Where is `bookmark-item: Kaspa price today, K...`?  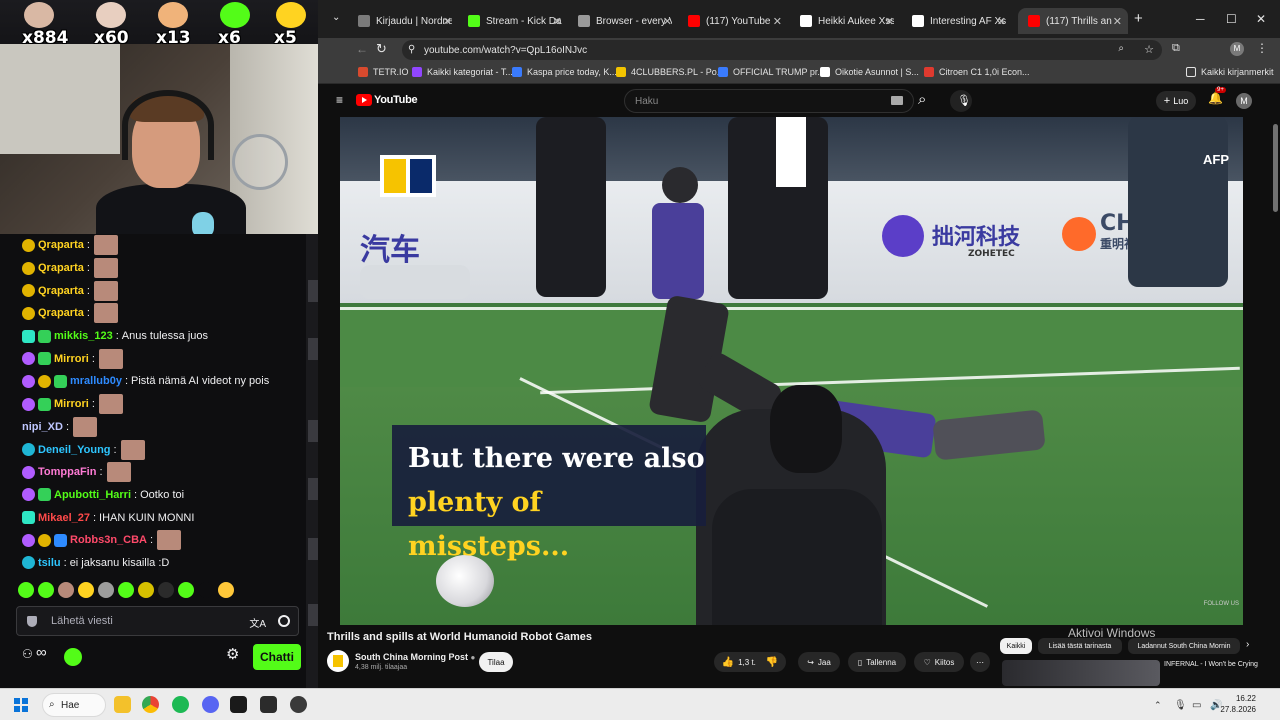 bookmark-item: Kaspa price today, K... is located at coordinates (564, 72).